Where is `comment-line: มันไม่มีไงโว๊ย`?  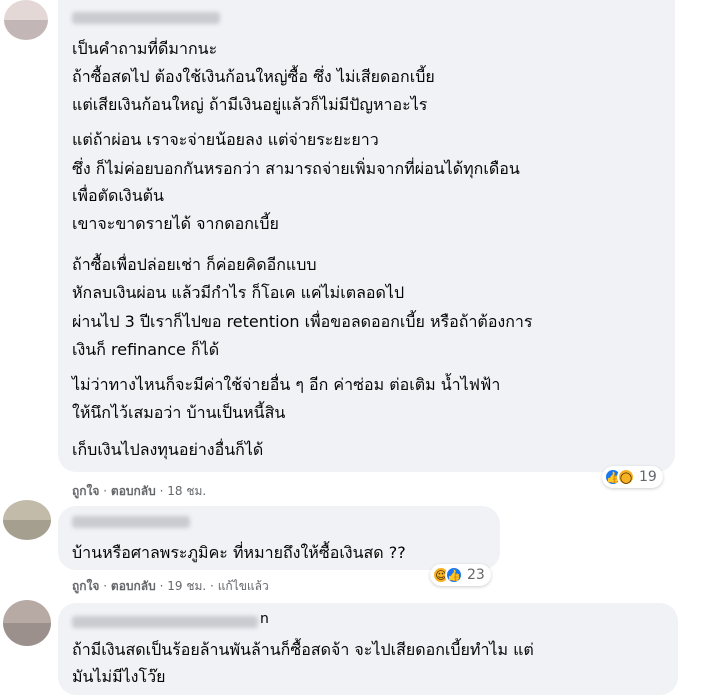
comment-line: มันไม่มีไงโว๊ย is located at coordinates (119, 676).